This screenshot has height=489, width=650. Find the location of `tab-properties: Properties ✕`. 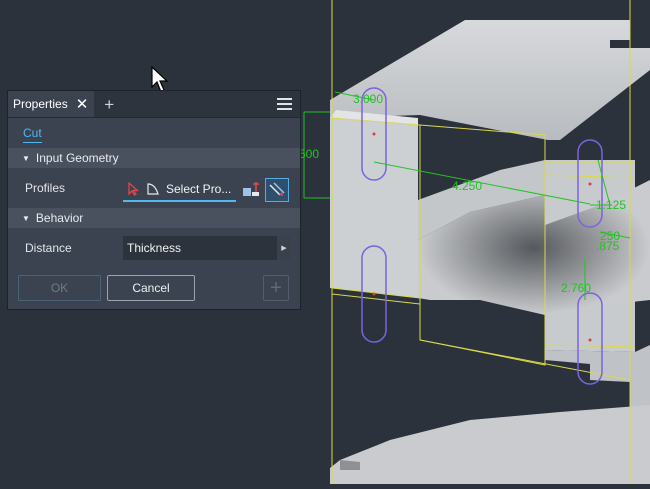

tab-properties: Properties ✕ is located at coordinates (51, 104).